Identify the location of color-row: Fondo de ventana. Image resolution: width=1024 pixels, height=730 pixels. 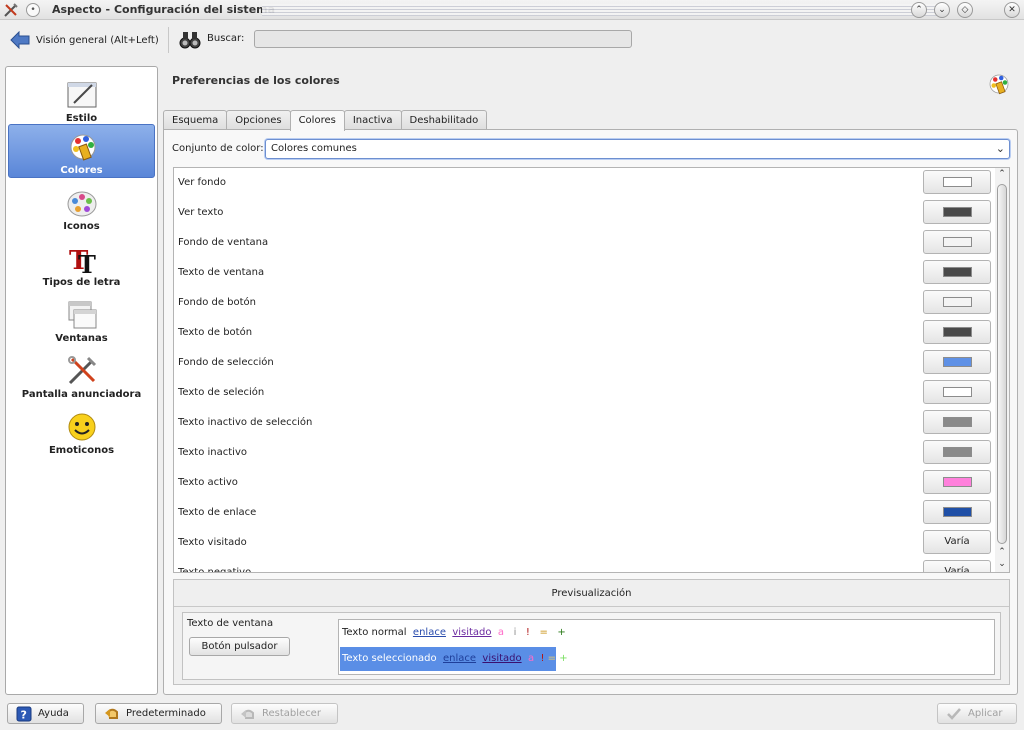
(585, 243).